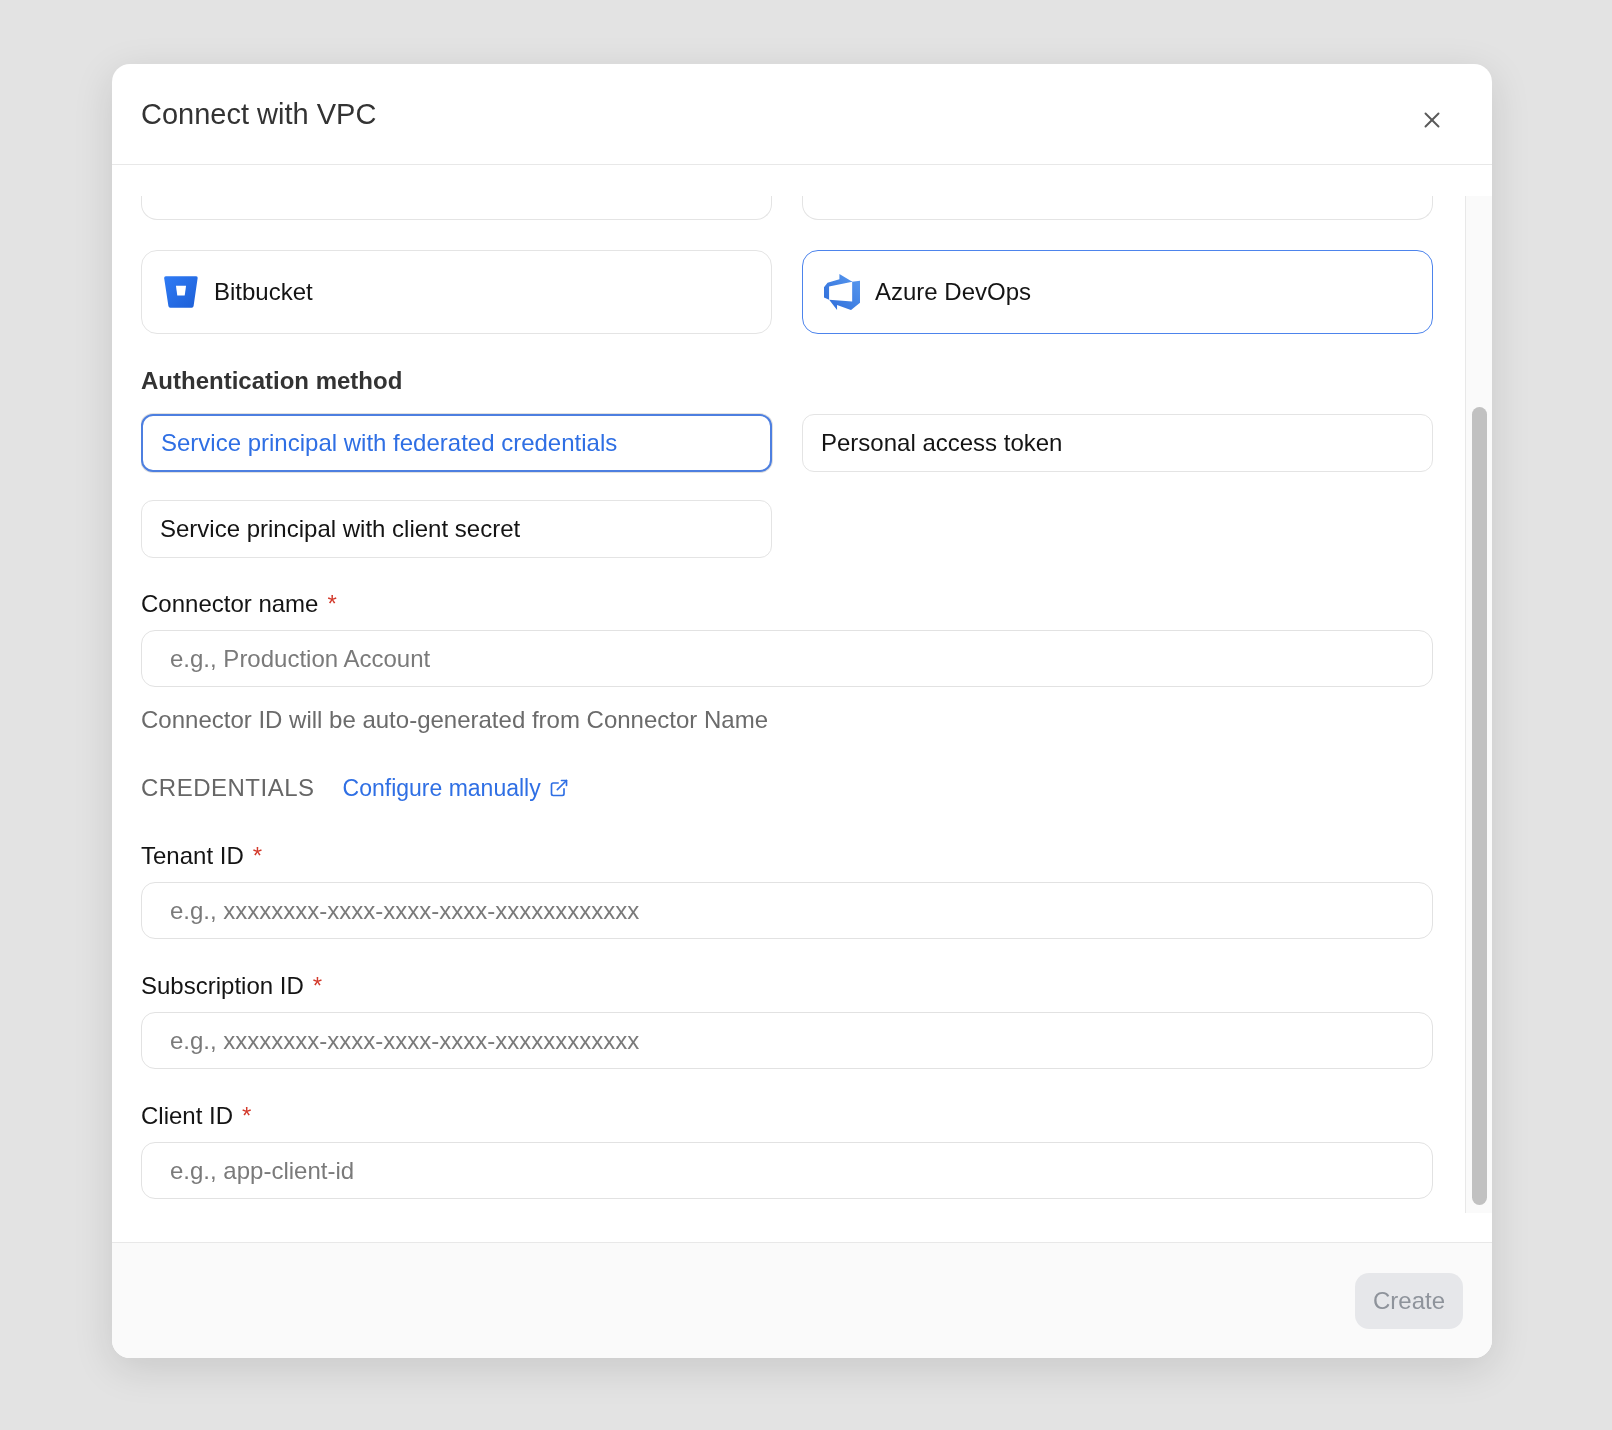 The image size is (1612, 1430). What do you see at coordinates (1117, 443) in the screenshot?
I see `auth-option: Personal access token` at bounding box center [1117, 443].